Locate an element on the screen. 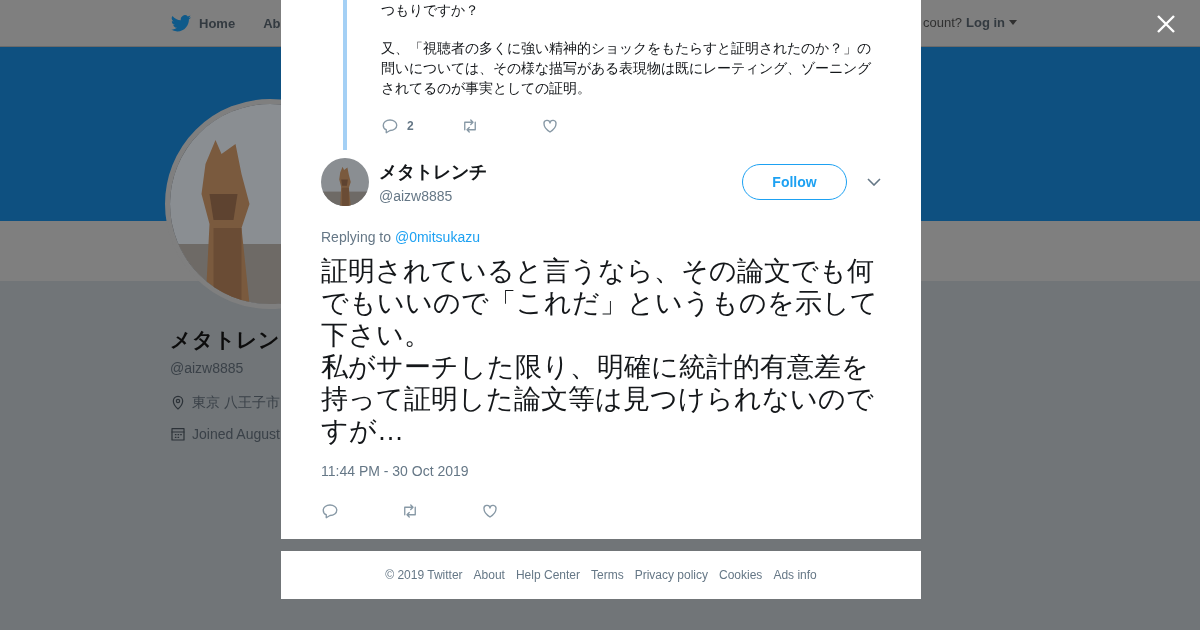 This screenshot has height=630, width=1200. profile-handle: @aizw8885 is located at coordinates (207, 368).